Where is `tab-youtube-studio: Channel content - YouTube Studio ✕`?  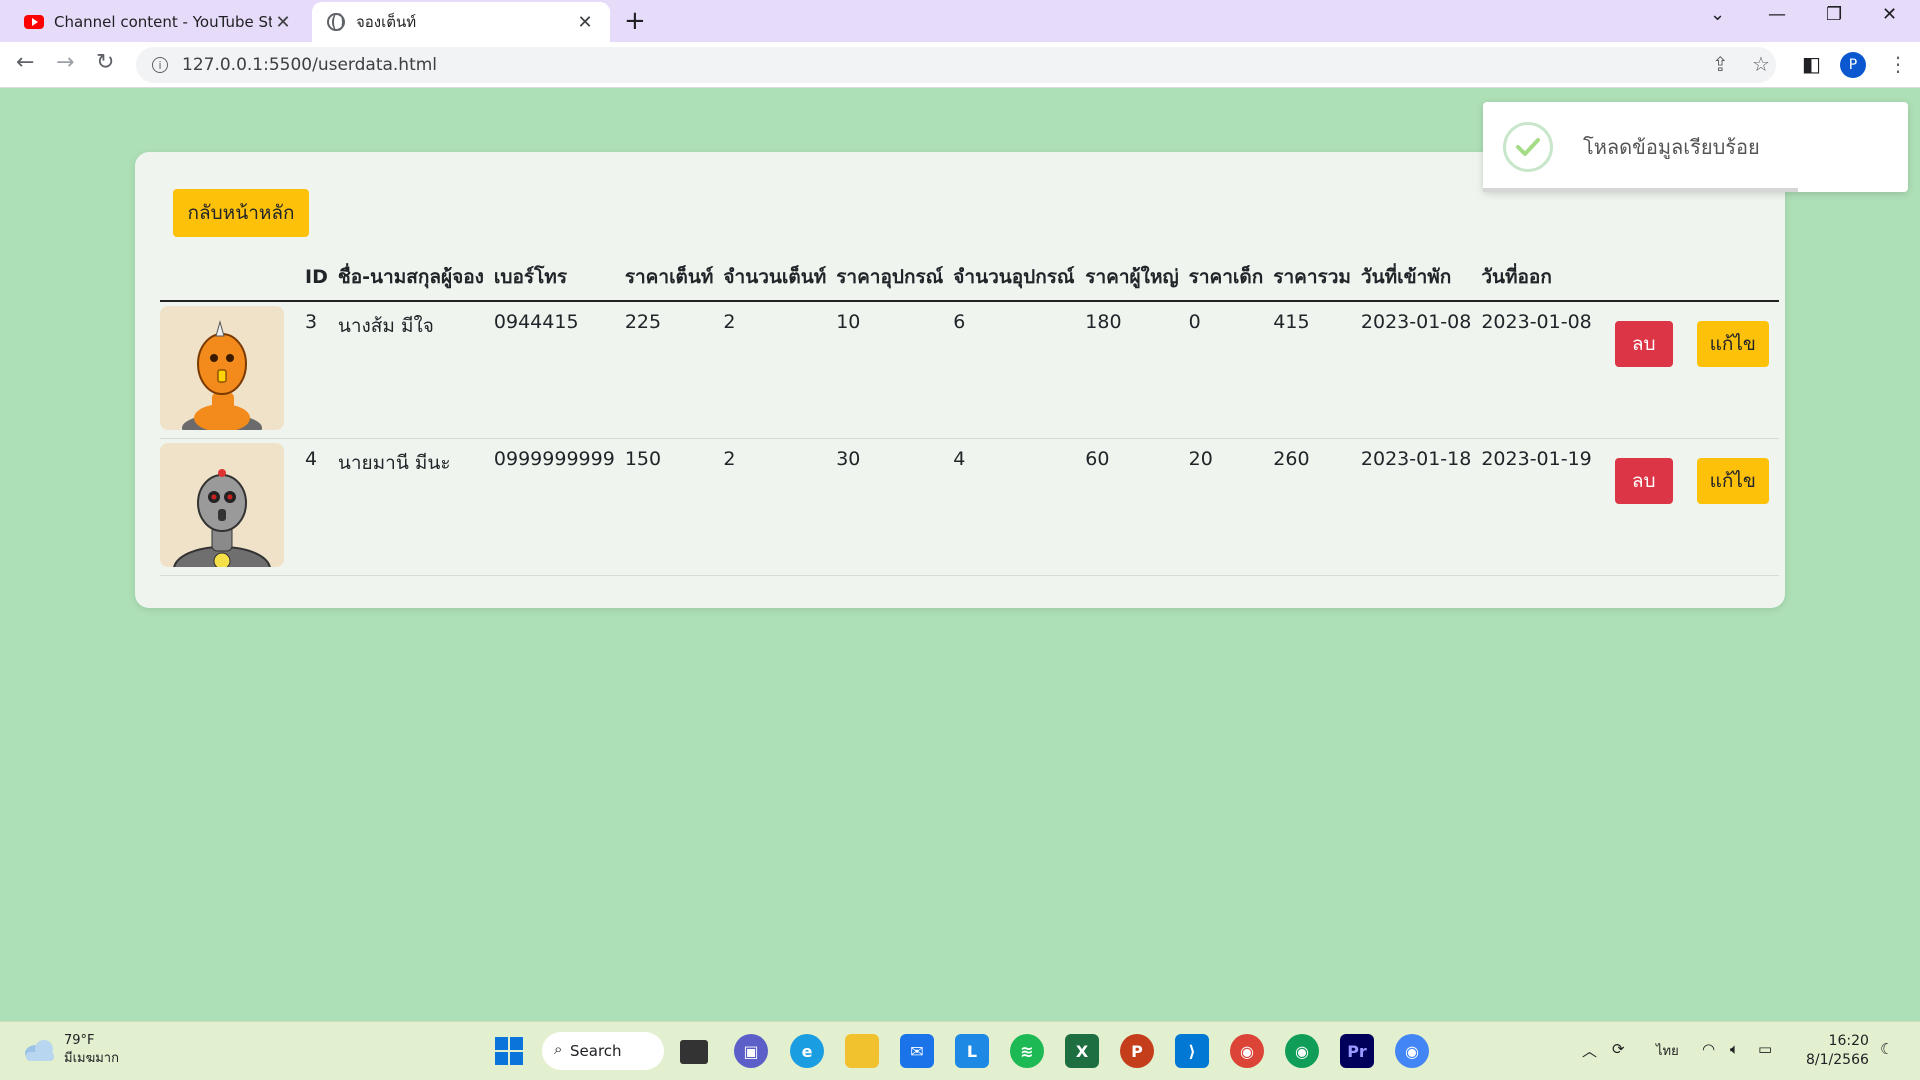
tab-youtube-studio: Channel content - YouTube Studio ✕ is located at coordinates (159, 22).